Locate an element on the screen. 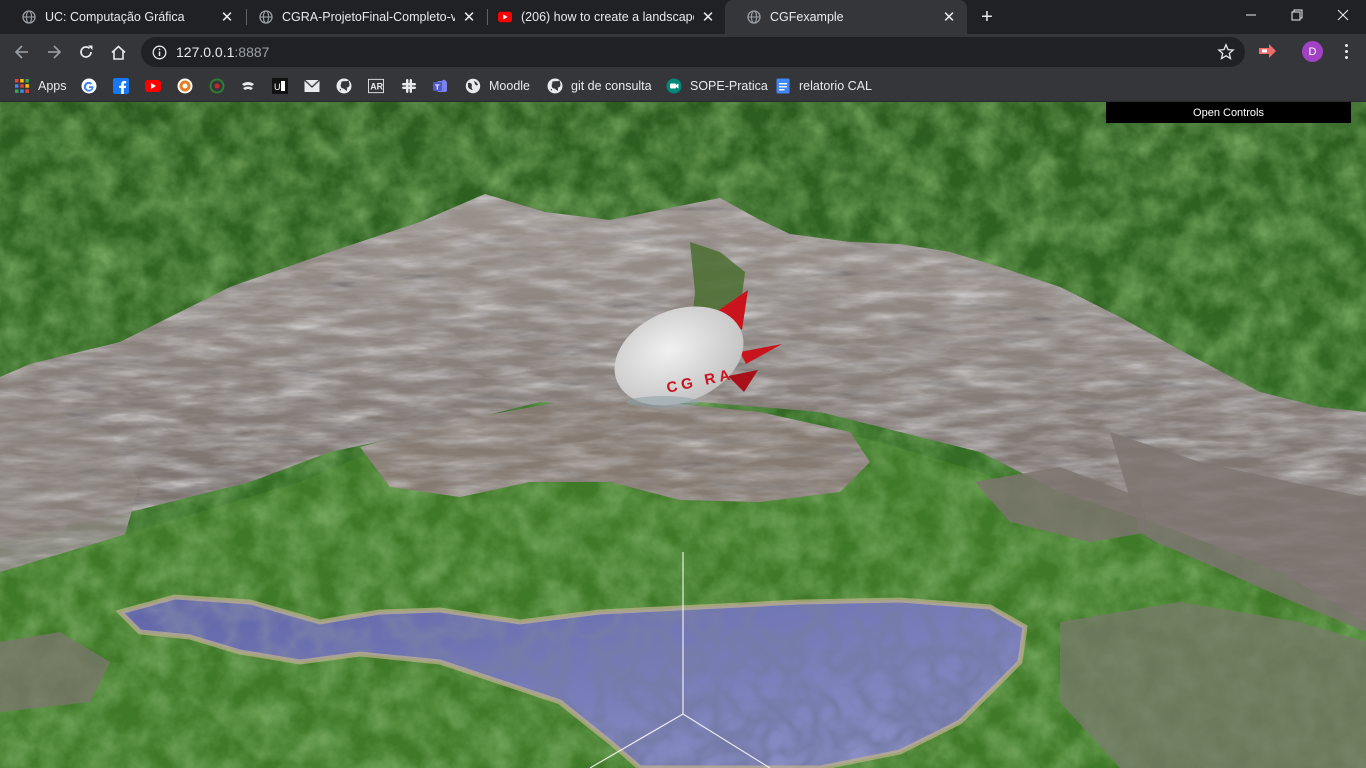  restore-button is located at coordinates (1297, 15).